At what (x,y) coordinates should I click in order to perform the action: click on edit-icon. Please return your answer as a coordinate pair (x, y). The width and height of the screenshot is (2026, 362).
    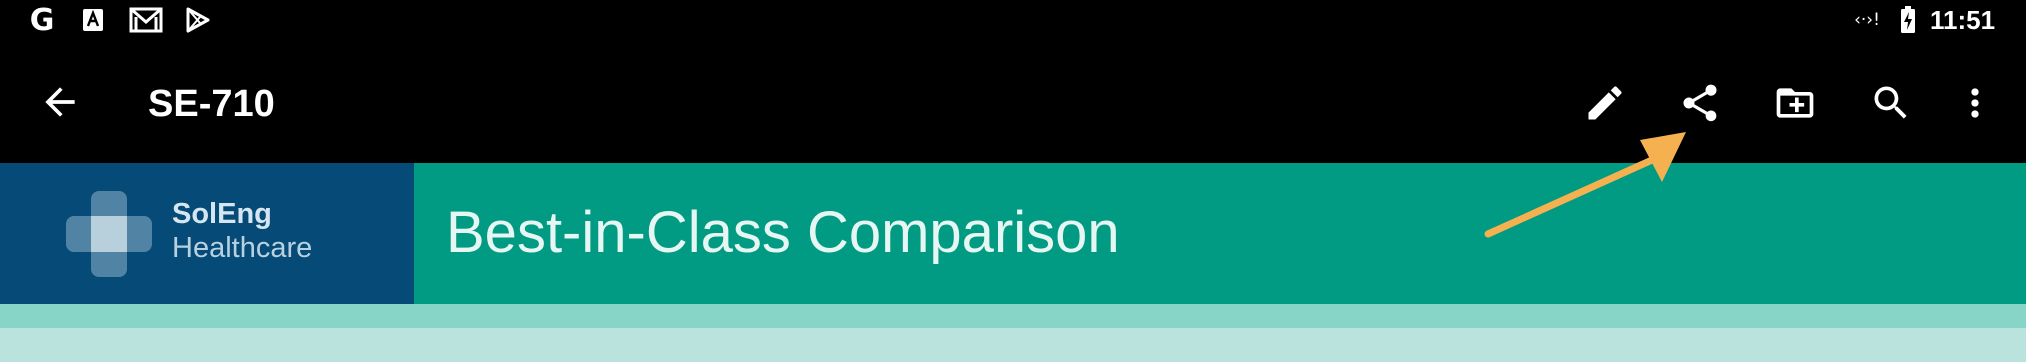
    Looking at the image, I should click on (1605, 103).